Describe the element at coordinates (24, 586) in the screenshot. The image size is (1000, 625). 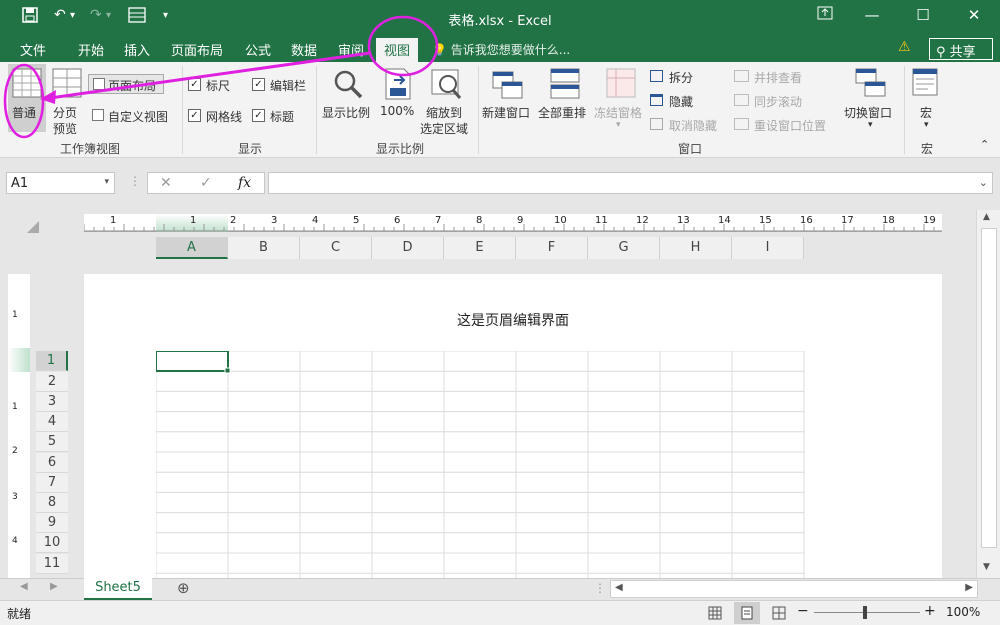
I see `prev-sheet-icon: ◀` at that location.